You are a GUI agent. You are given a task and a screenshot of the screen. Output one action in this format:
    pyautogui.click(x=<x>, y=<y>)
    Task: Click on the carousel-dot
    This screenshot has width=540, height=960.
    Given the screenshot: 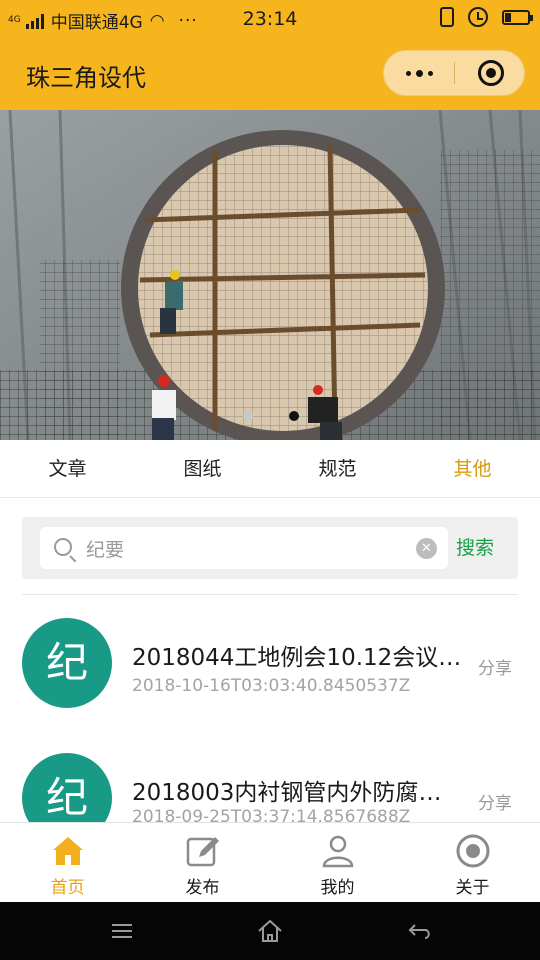 What is the action you would take?
    pyautogui.click(x=248, y=416)
    